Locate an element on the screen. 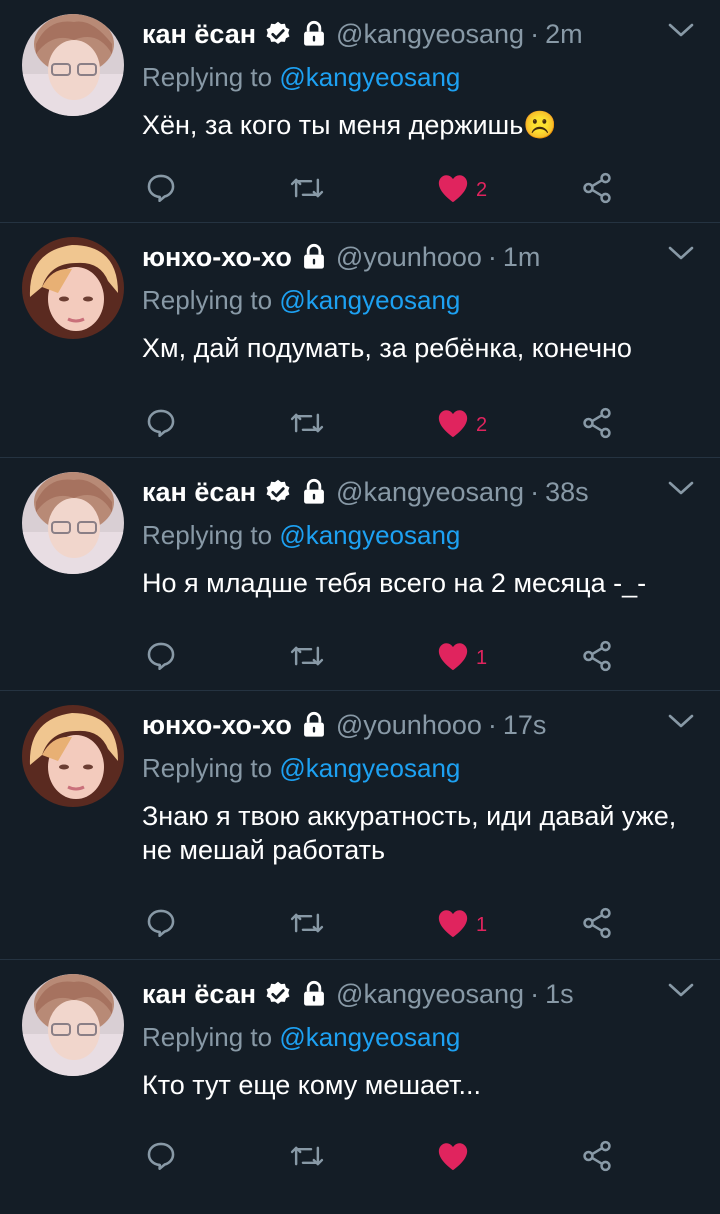  tweet-text: Хён, за кого ты меня держишь☹️ is located at coordinates (349, 125).